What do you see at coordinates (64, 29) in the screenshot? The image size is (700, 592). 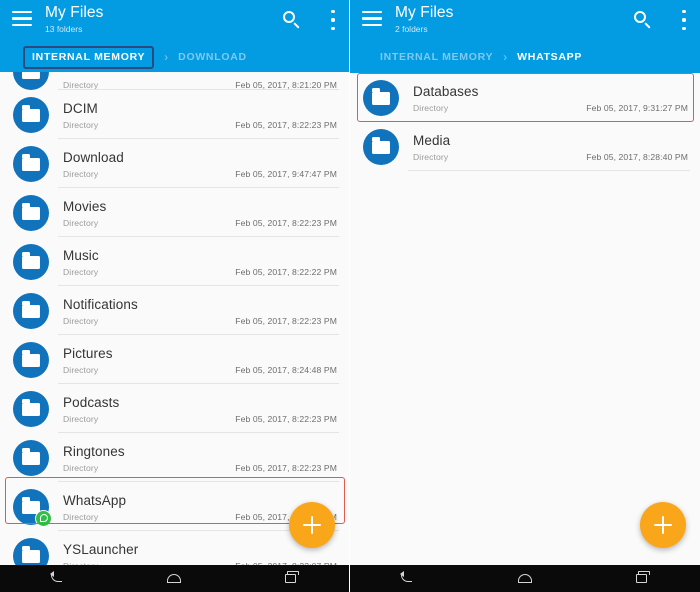 I see `folder-count-label: 13 folders` at bounding box center [64, 29].